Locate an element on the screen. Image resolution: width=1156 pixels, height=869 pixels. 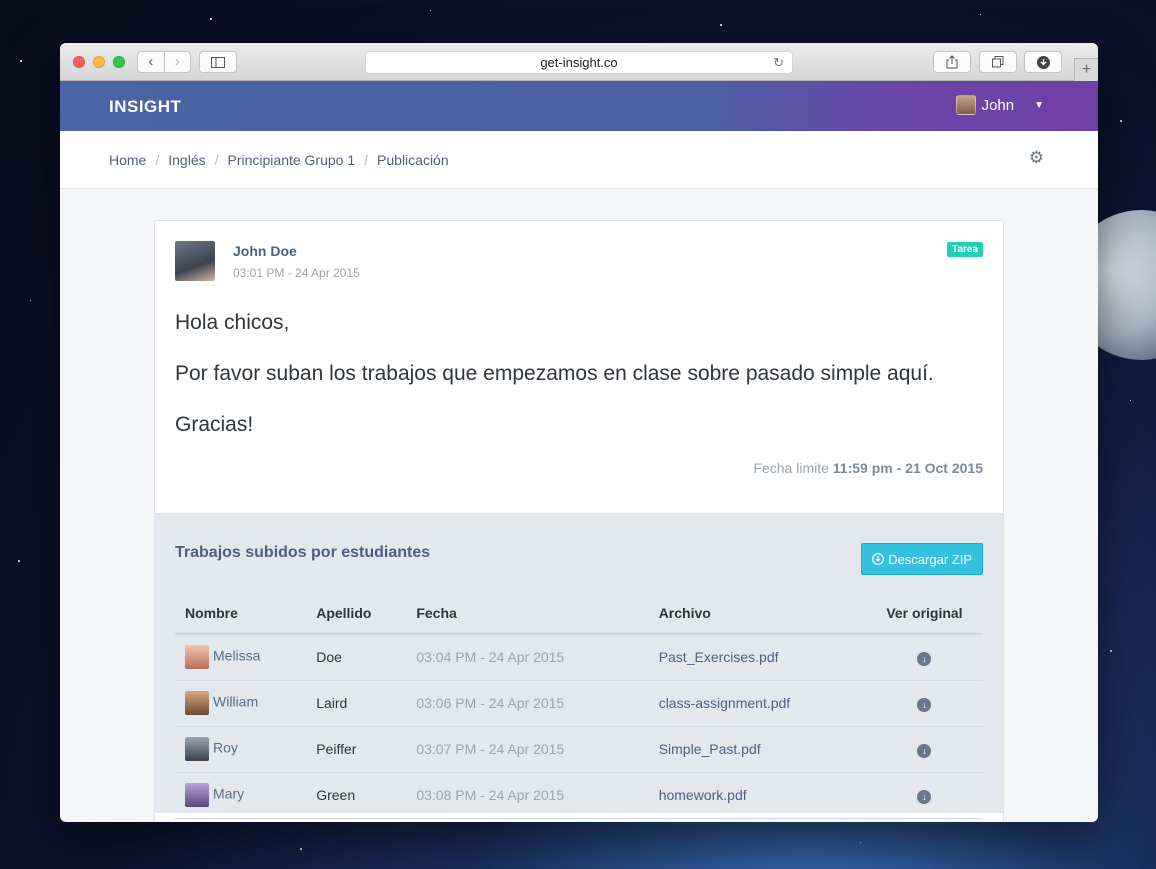
reload-icon: ↻ is located at coordinates (778, 63).